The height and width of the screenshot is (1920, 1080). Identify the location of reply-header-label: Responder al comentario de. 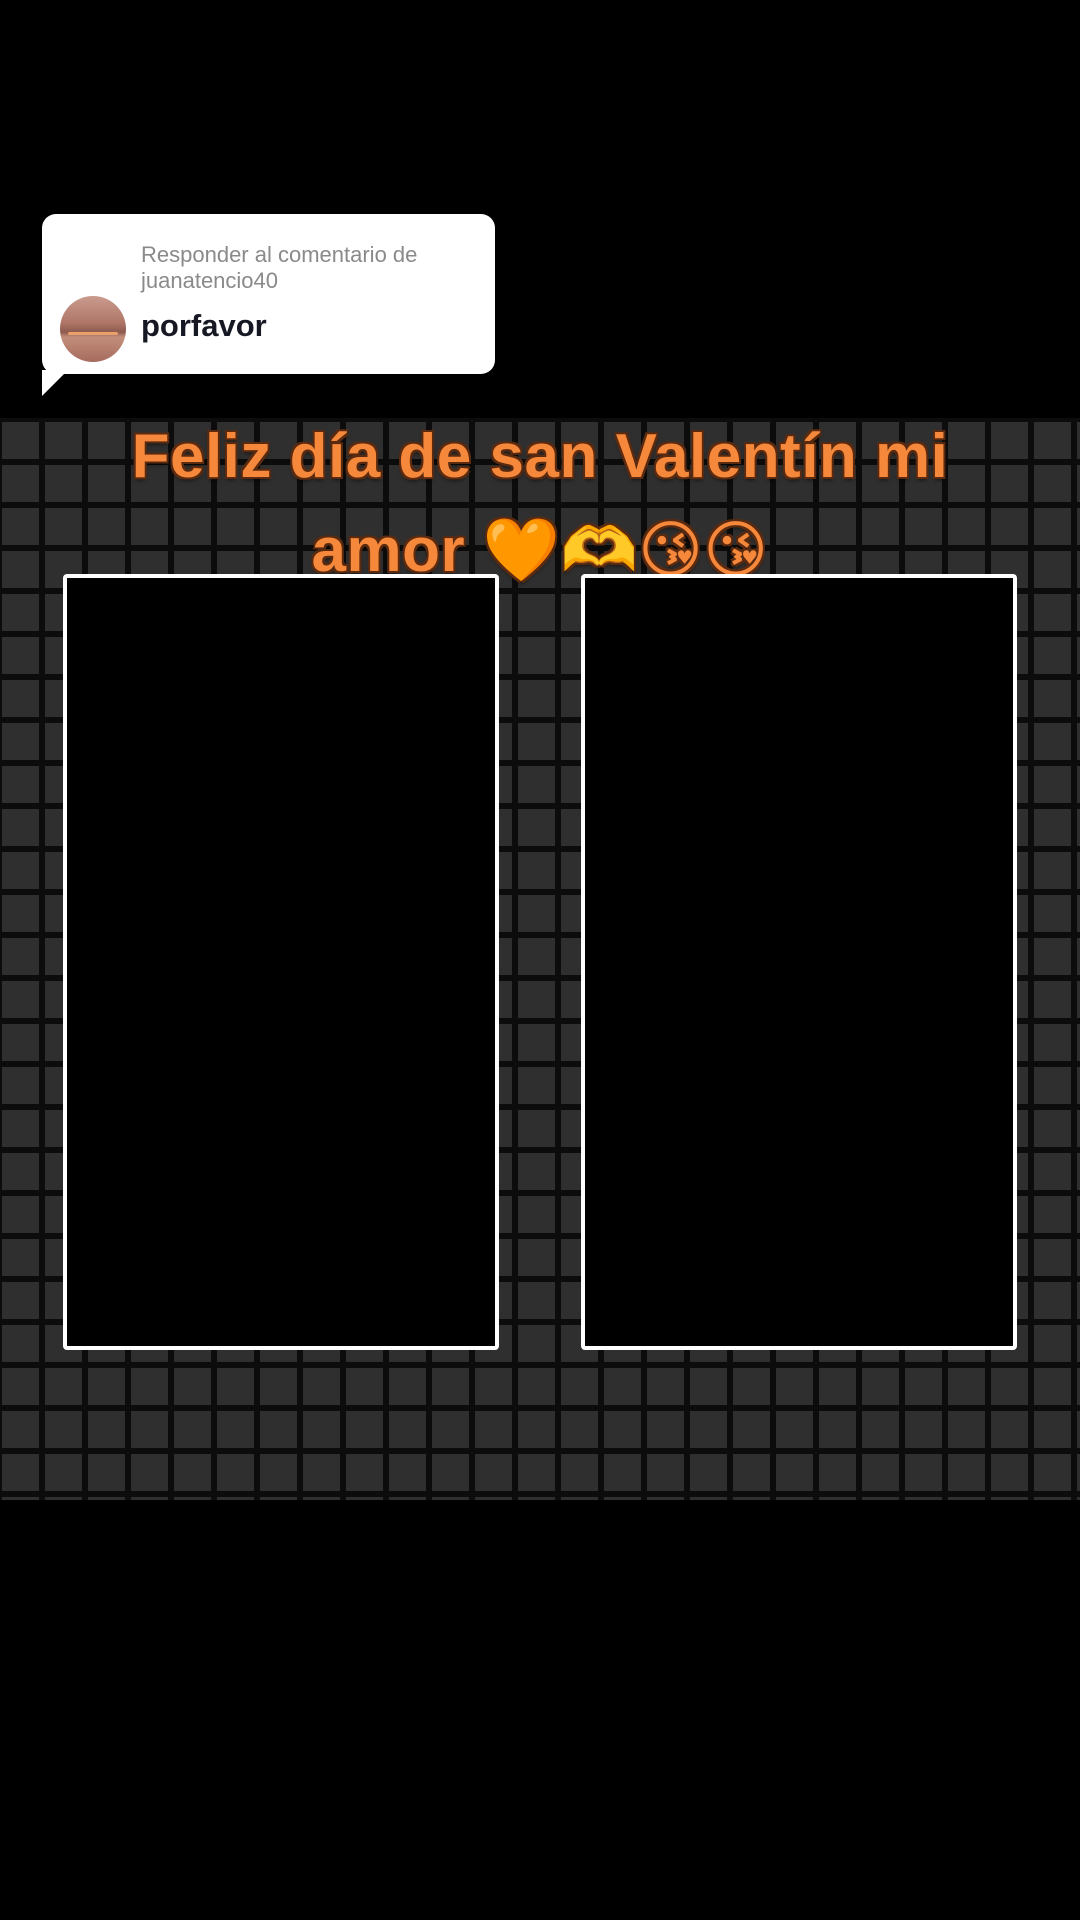
(279, 254).